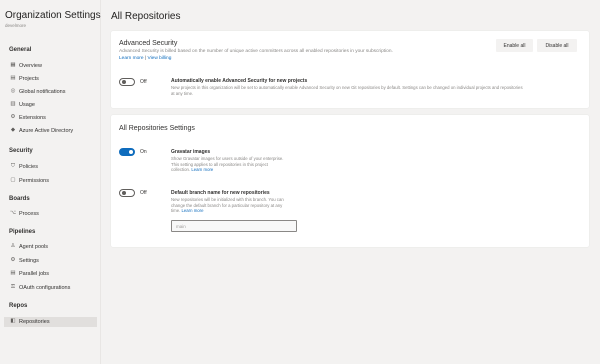 Image resolution: width=600 pixels, height=364 pixels. What do you see at coordinates (148, 43) in the screenshot?
I see `advanced-security-title: Advanced Security` at bounding box center [148, 43].